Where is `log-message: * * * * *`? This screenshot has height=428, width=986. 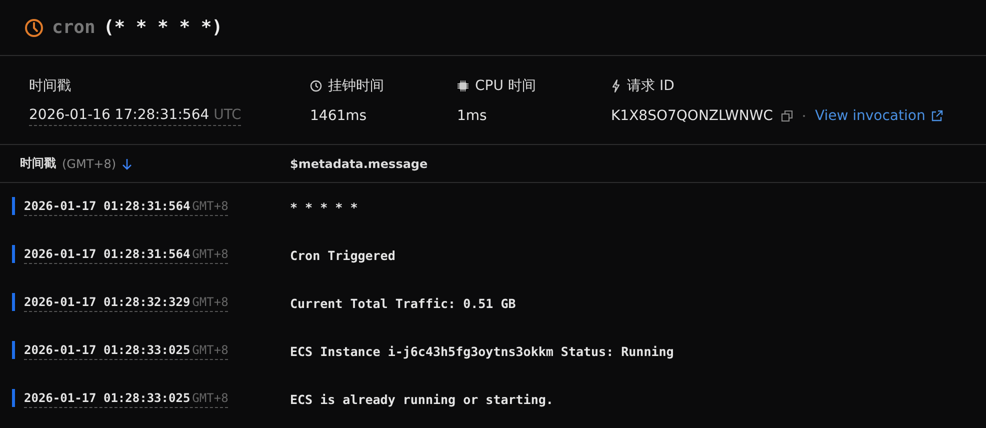
log-message: * * * * * is located at coordinates (324, 207).